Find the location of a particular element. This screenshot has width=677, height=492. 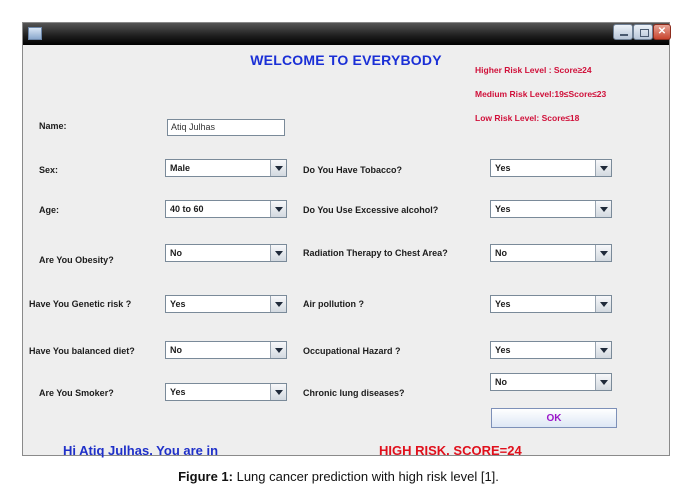

age-select-value: 40 to 60 is located at coordinates (187, 209).